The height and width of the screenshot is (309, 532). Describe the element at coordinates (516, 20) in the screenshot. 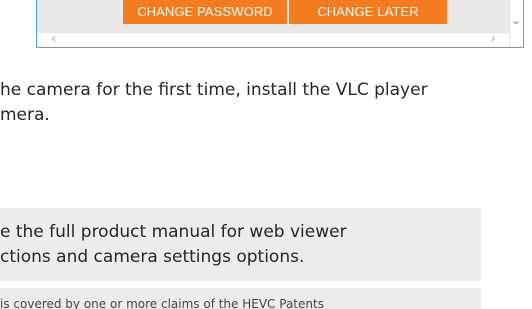

I see `chevron-down-icon: ⌄` at that location.